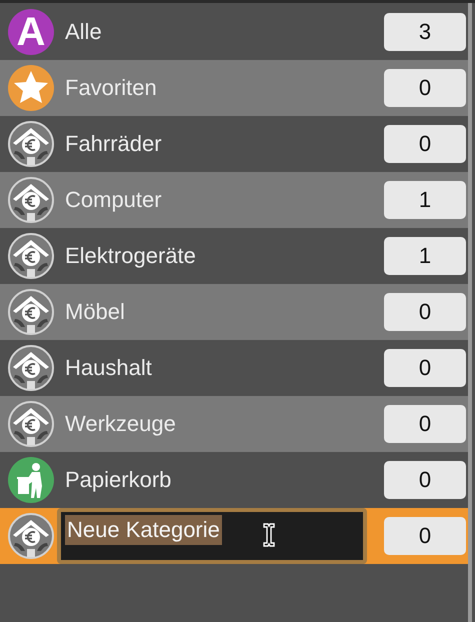  What do you see at coordinates (111, 88) in the screenshot?
I see `category-label: Favoriten` at bounding box center [111, 88].